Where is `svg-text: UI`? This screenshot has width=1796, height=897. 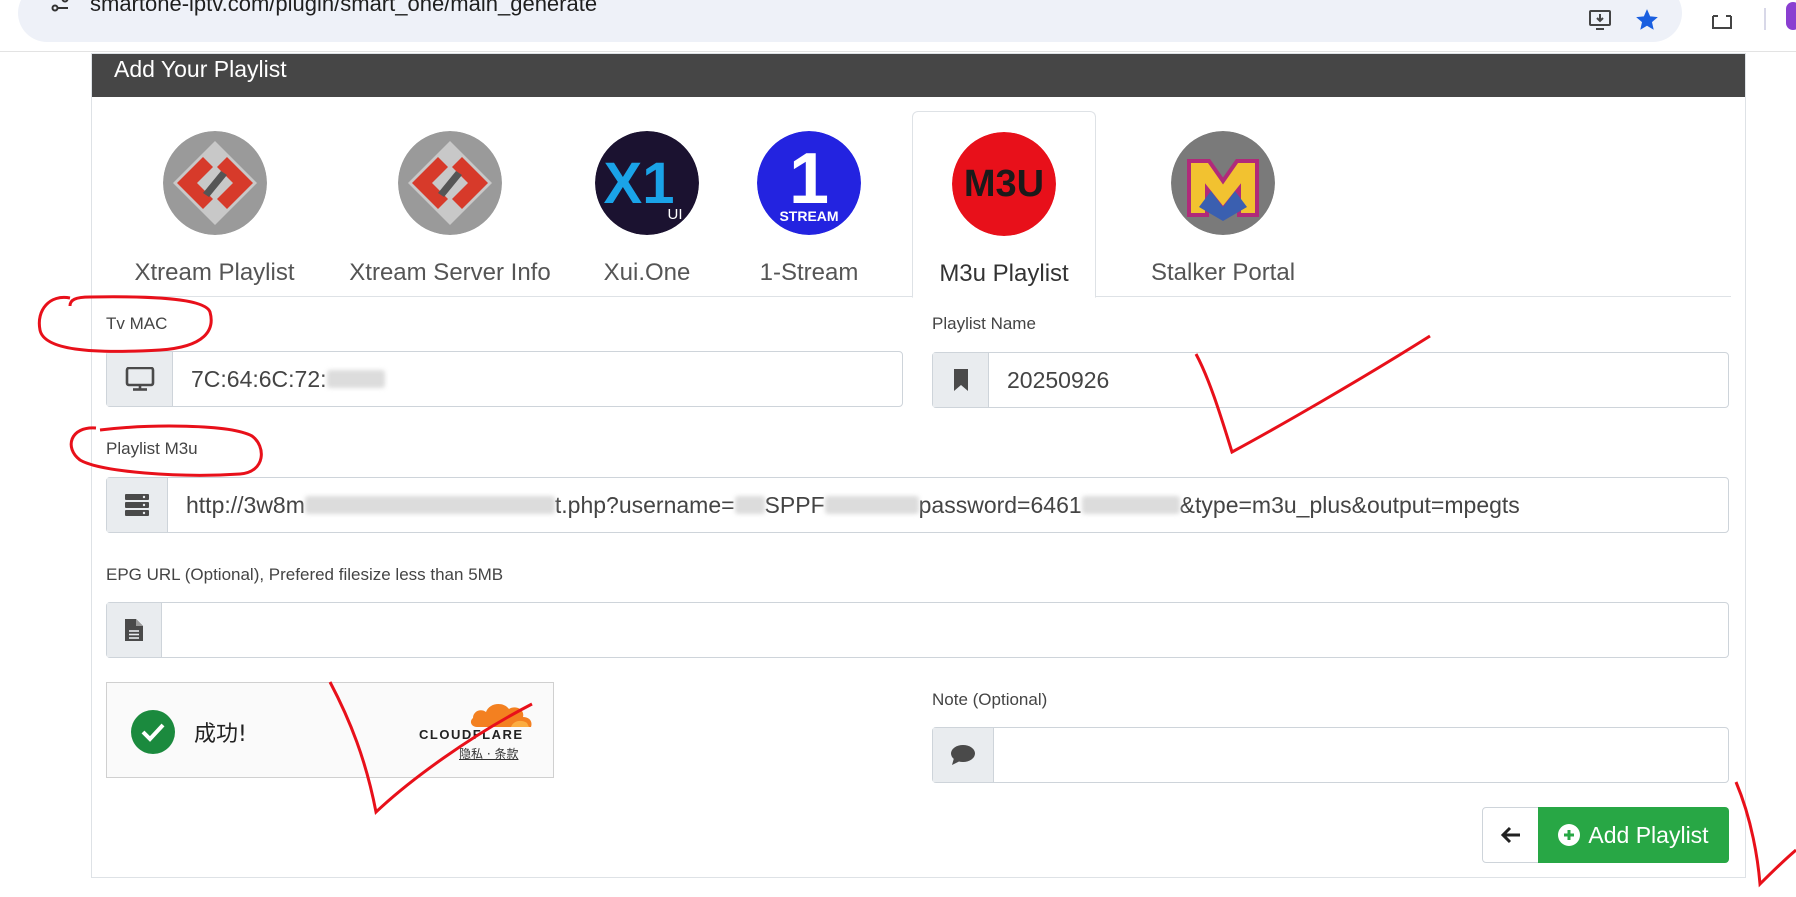 svg-text: UI is located at coordinates (675, 214).